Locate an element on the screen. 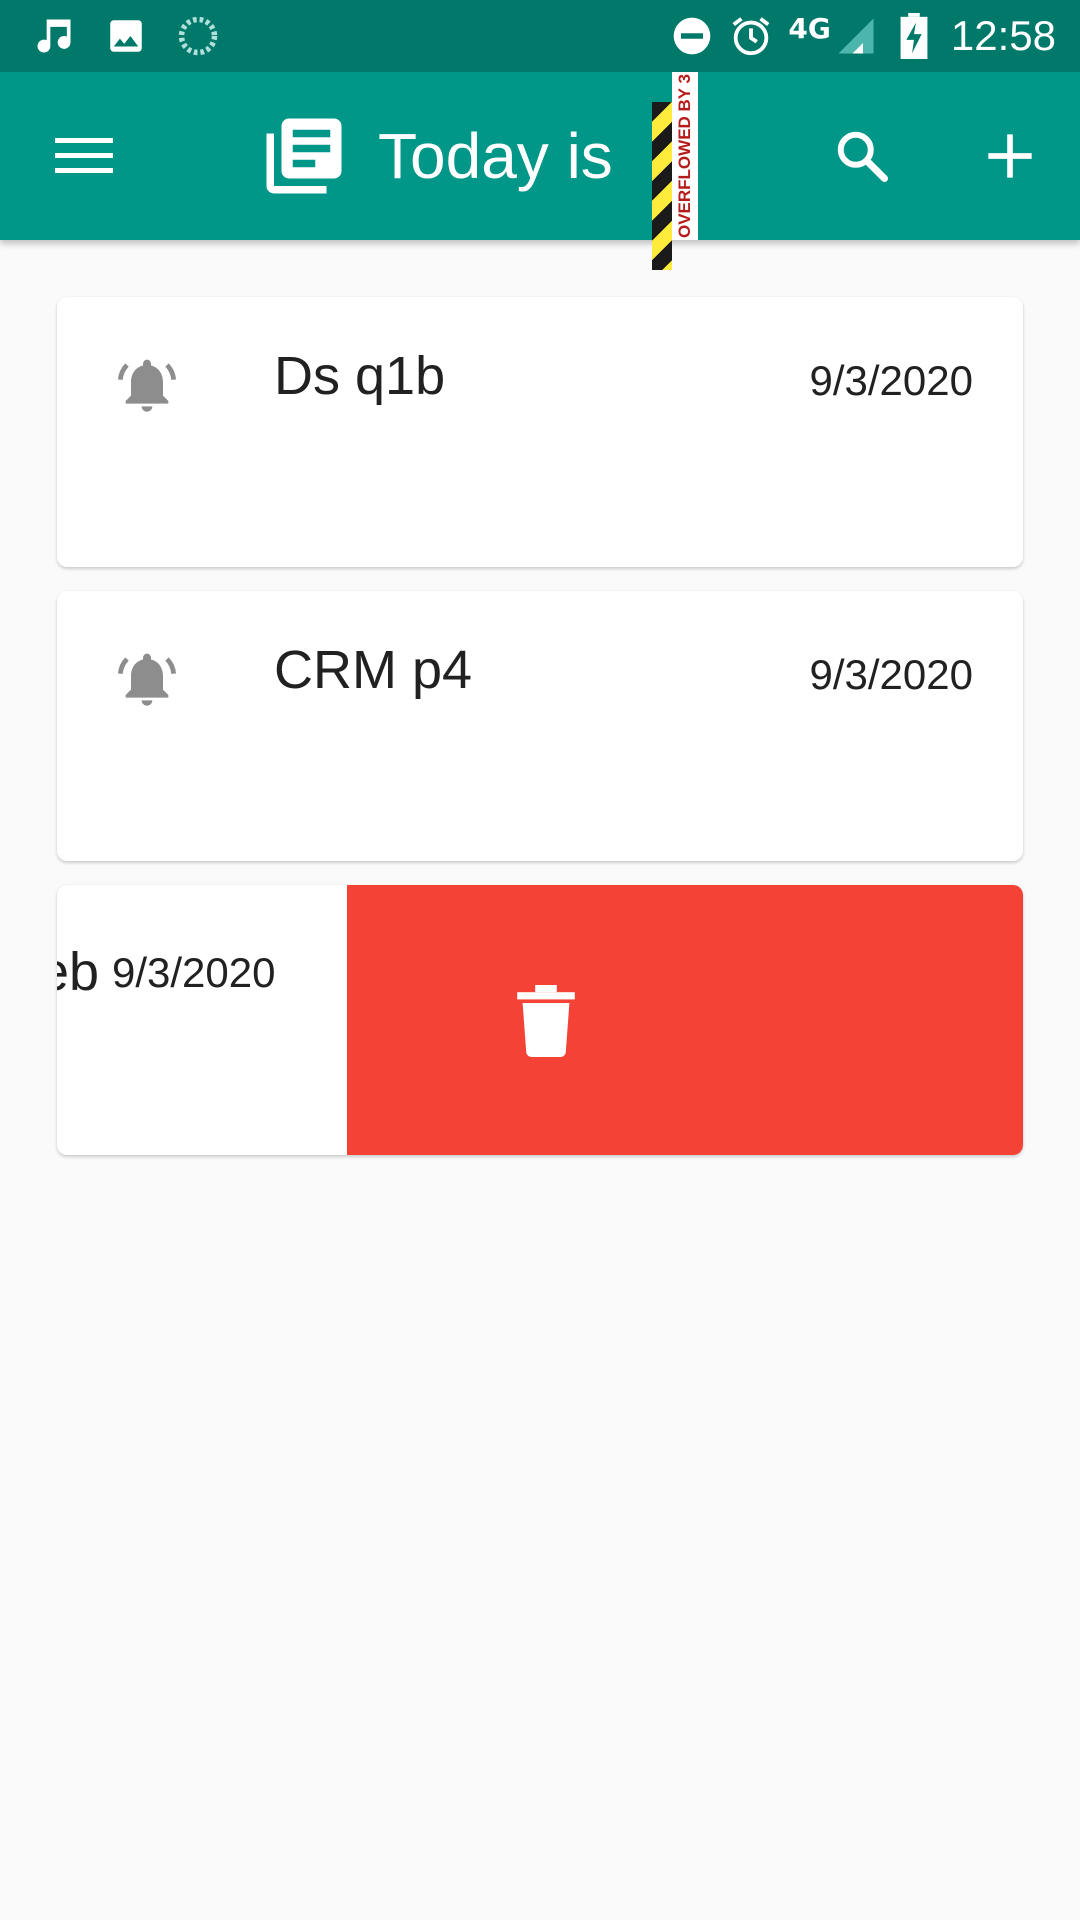  status-clock: 12:58 is located at coordinates (1003, 35).